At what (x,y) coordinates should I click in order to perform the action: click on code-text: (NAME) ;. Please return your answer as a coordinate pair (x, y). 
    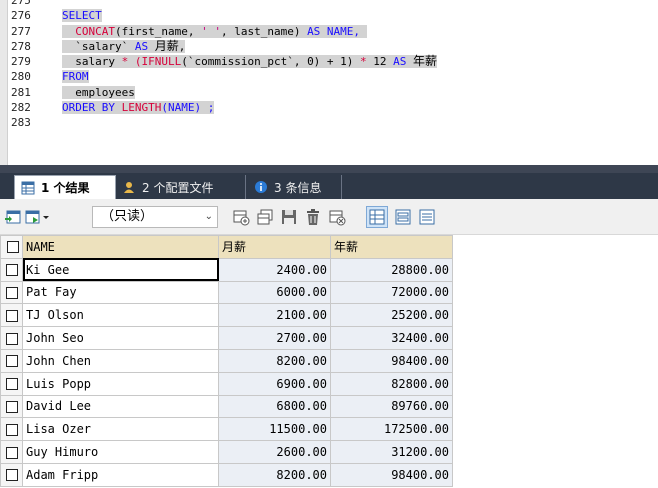
    Looking at the image, I should click on (188, 108).